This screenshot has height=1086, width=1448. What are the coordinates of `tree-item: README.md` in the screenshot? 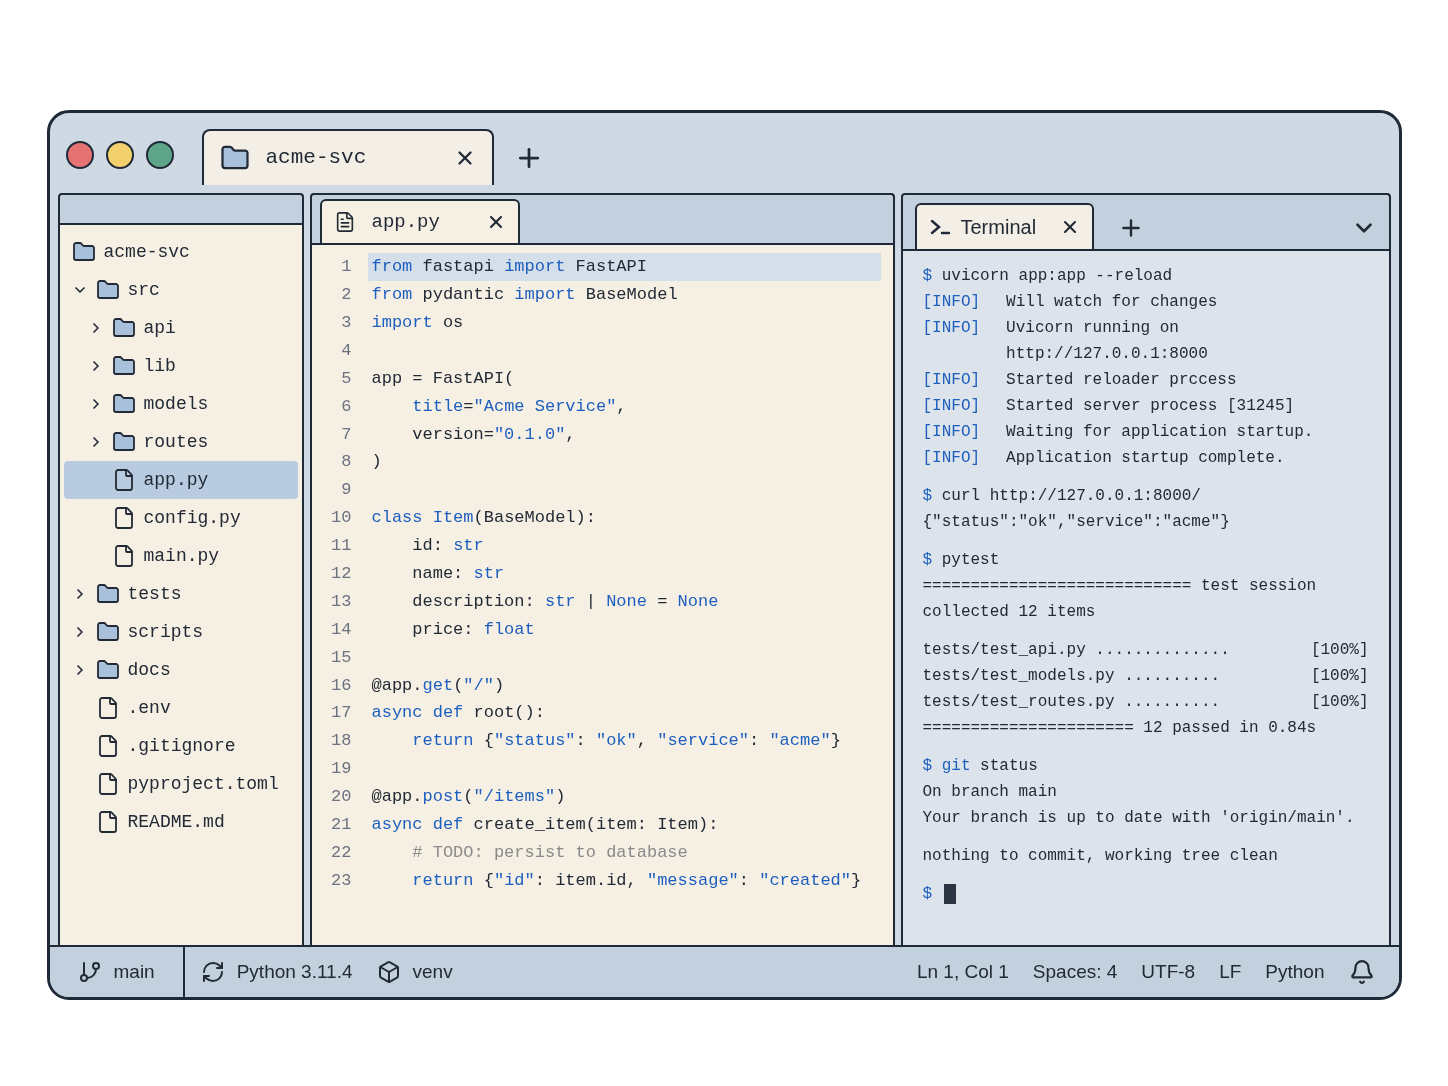 It's located at (180, 822).